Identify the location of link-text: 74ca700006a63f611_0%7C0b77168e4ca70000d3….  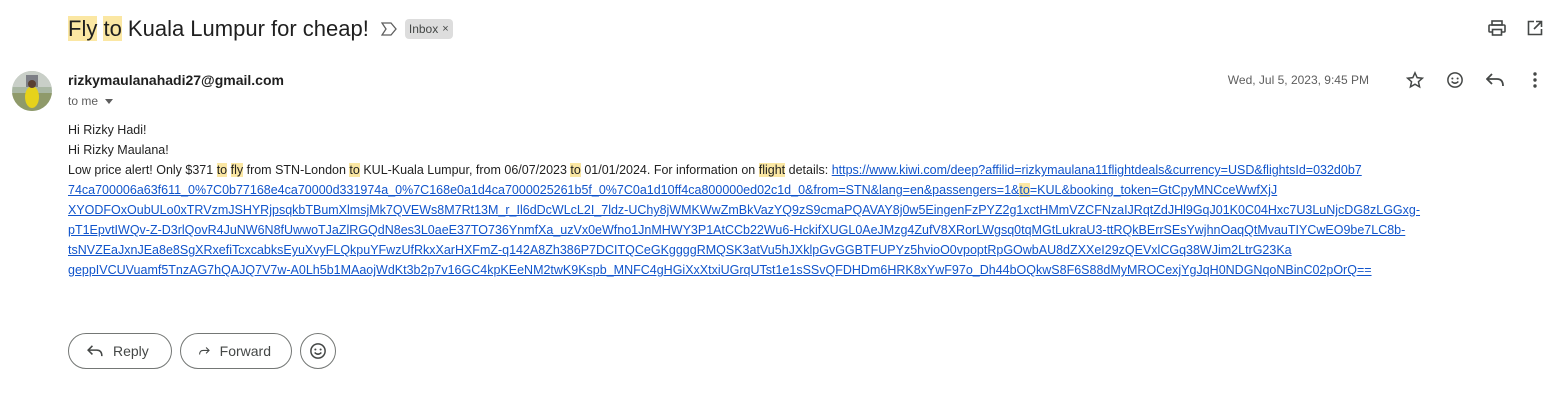
(544, 190).